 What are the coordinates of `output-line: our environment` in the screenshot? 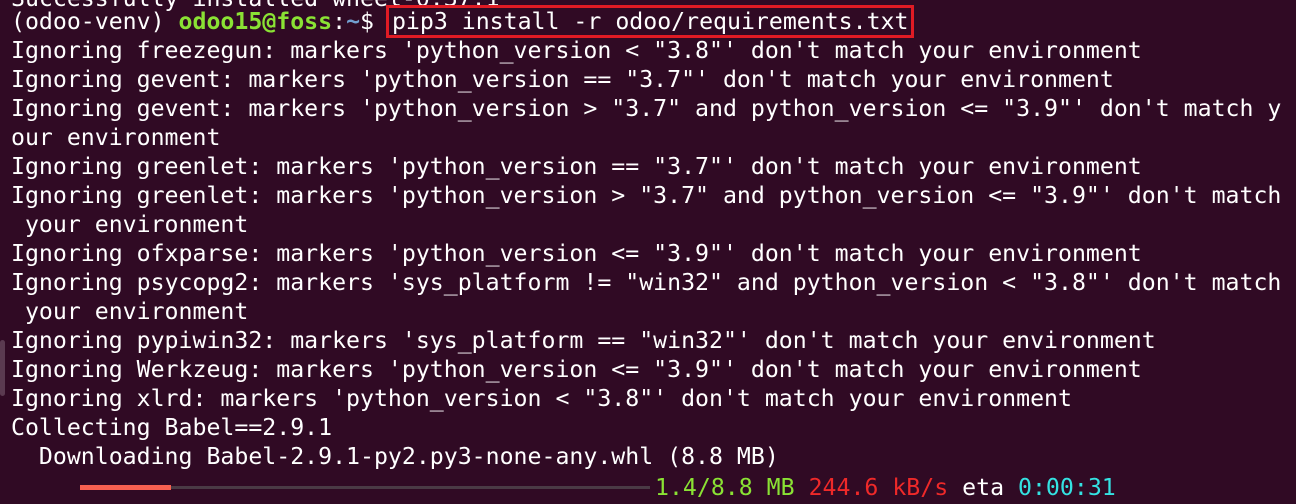 It's located at (116, 137).